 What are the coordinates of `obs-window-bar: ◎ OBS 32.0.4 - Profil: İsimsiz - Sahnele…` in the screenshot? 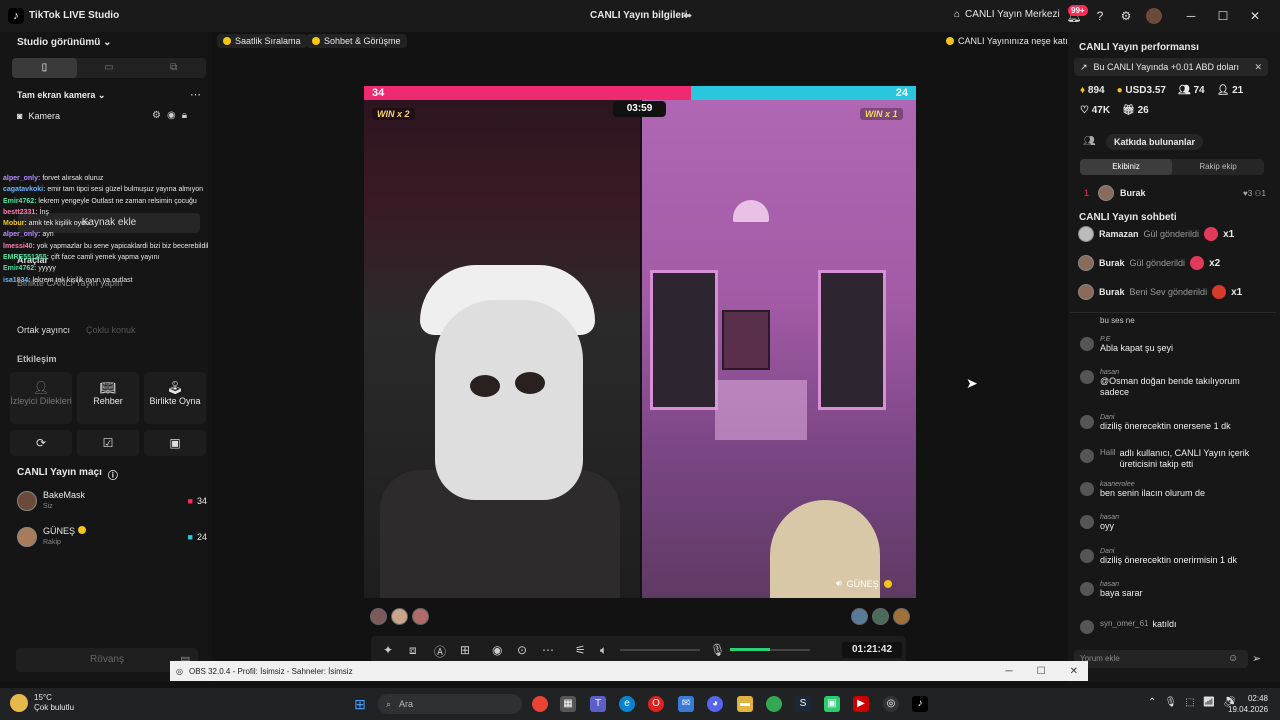 It's located at (629, 671).